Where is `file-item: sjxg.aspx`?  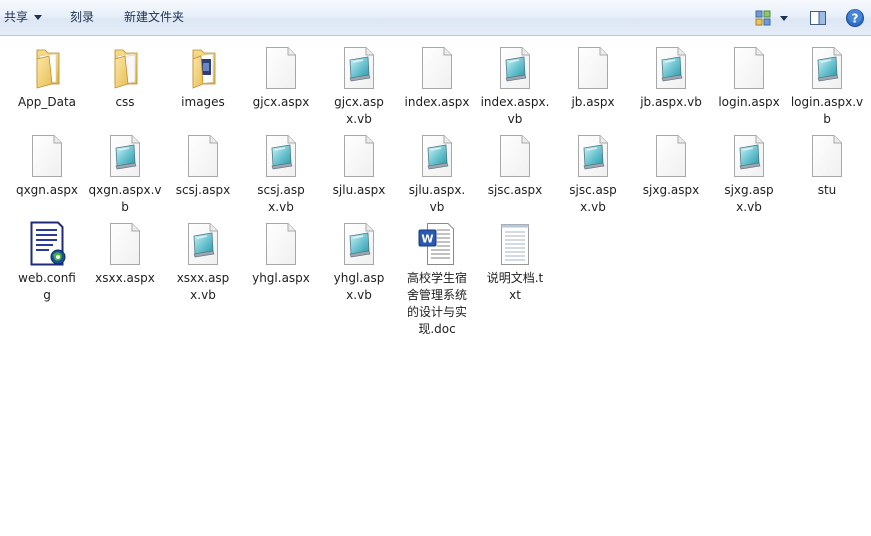 file-item: sjxg.aspx is located at coordinates (671, 165).